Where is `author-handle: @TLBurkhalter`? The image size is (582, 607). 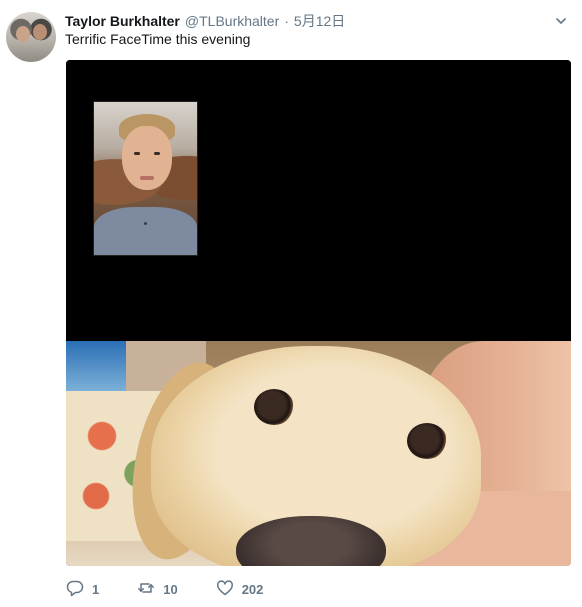
author-handle: @TLBurkhalter is located at coordinates (232, 21).